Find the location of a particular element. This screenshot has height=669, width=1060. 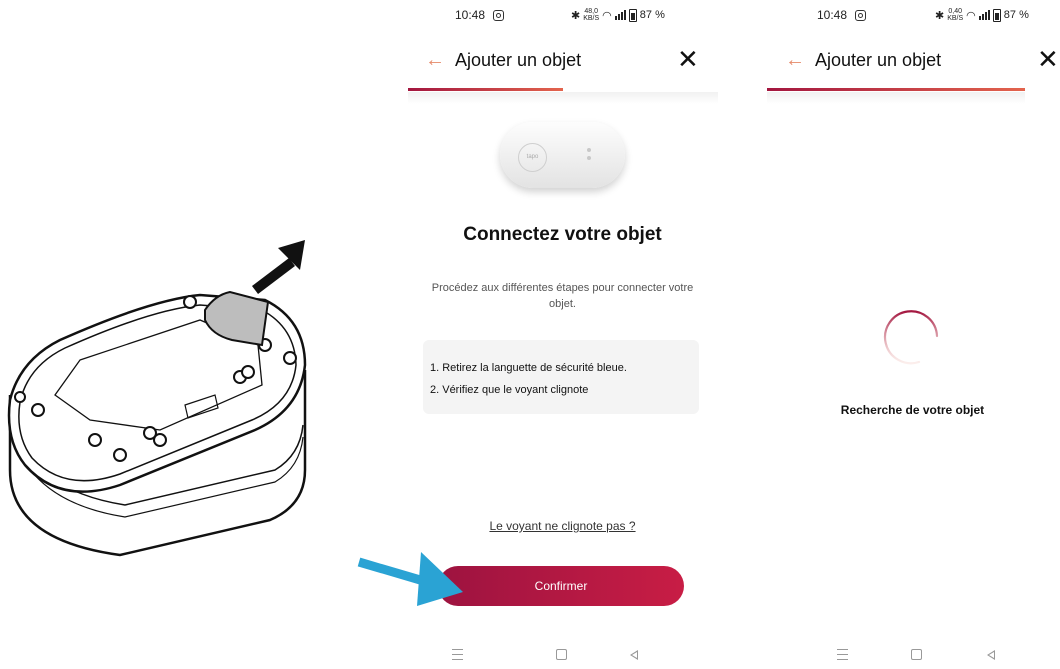

up-right-arrow-icon is located at coordinates (278, 267).